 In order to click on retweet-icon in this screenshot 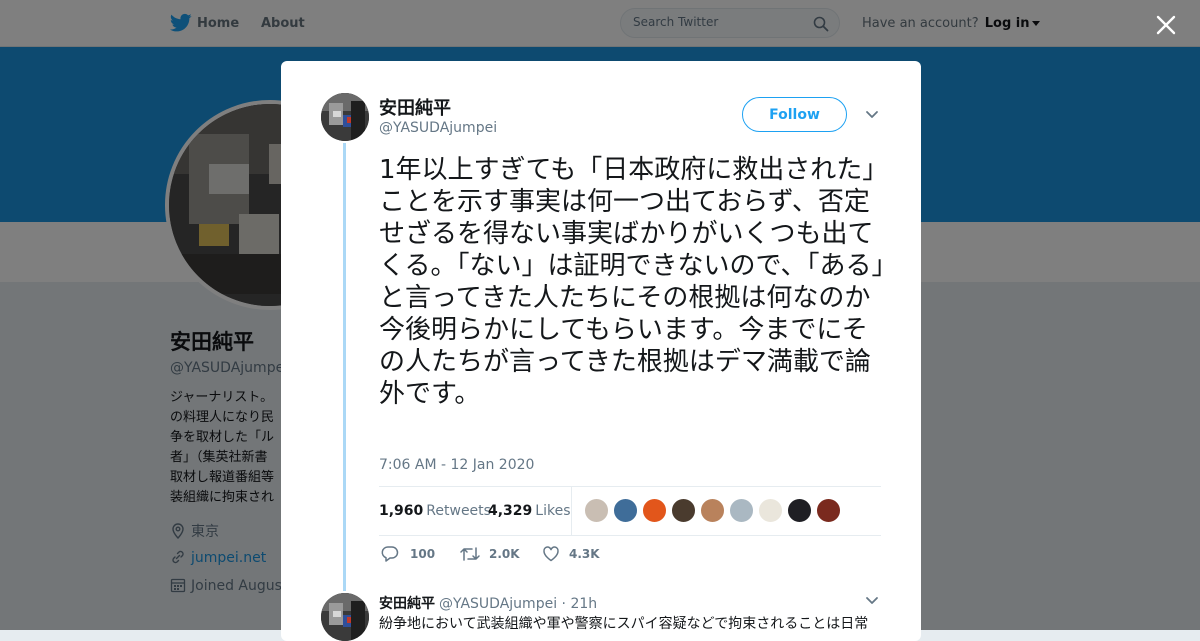, I will do `click(470, 554)`.